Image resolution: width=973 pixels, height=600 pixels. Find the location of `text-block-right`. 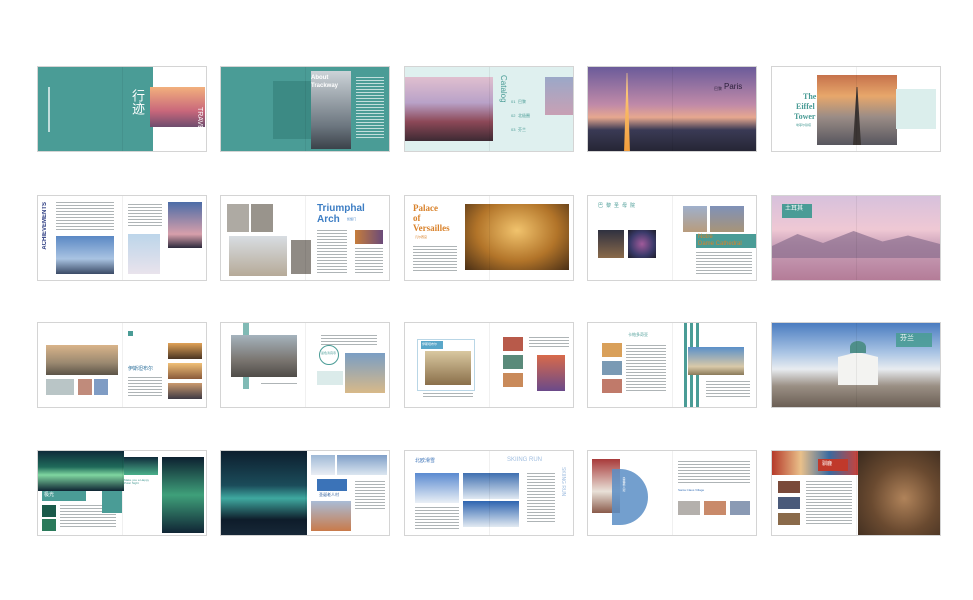

text-block-right is located at coordinates (145, 216).